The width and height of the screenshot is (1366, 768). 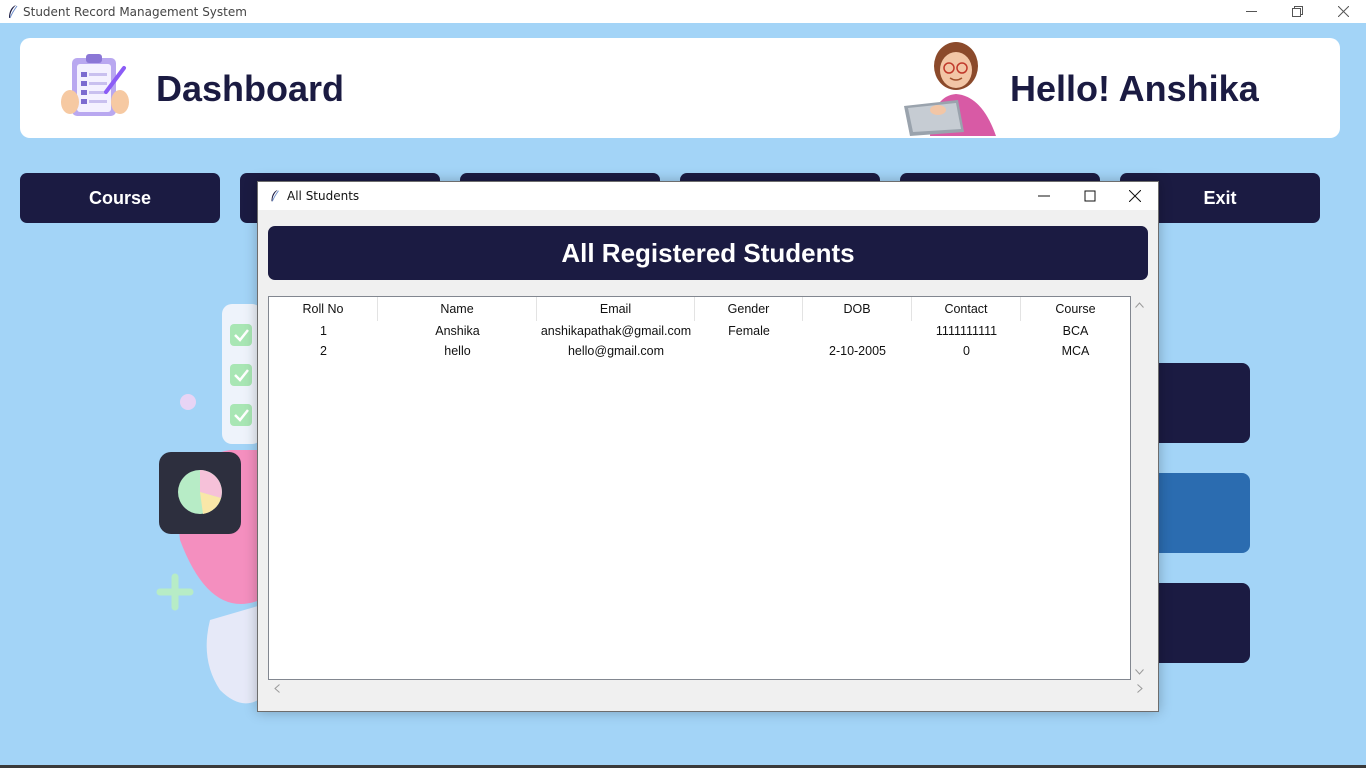 What do you see at coordinates (1134, 88) in the screenshot?
I see `greeting-text: Hello! Anshika` at bounding box center [1134, 88].